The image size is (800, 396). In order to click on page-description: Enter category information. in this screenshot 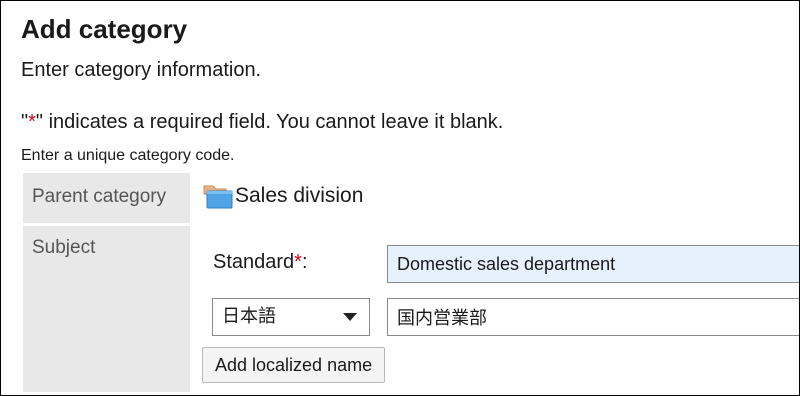, I will do `click(141, 70)`.